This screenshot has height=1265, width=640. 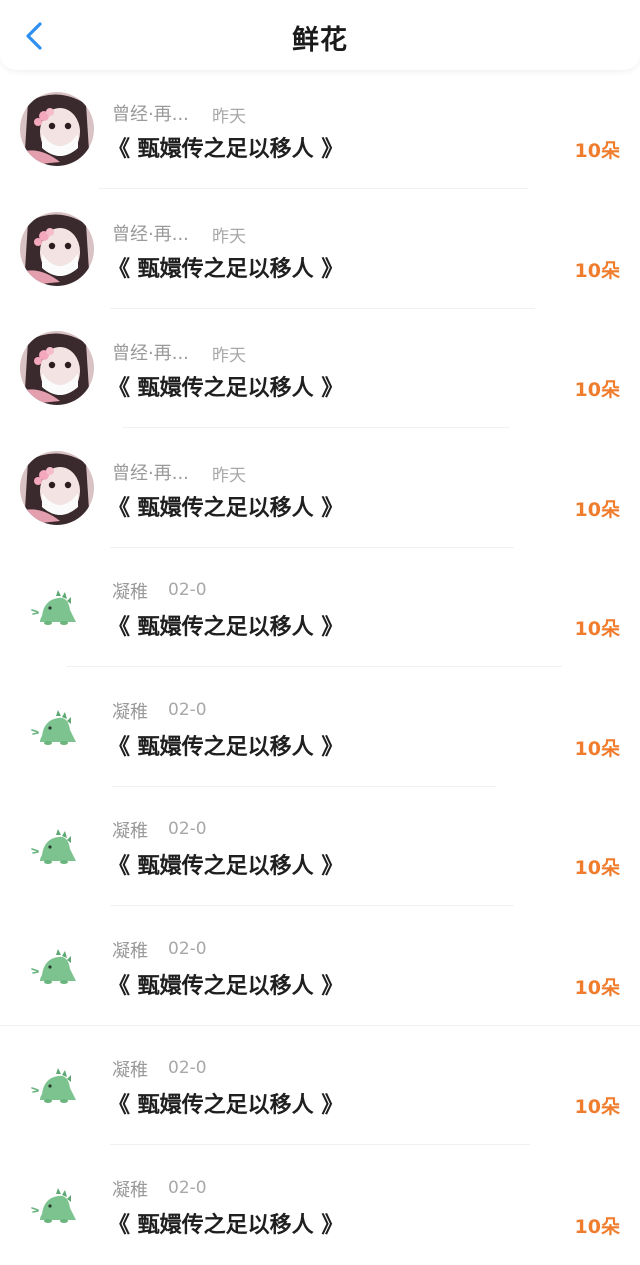 I want to click on top-bar: 鲜花, so click(x=320, y=35).